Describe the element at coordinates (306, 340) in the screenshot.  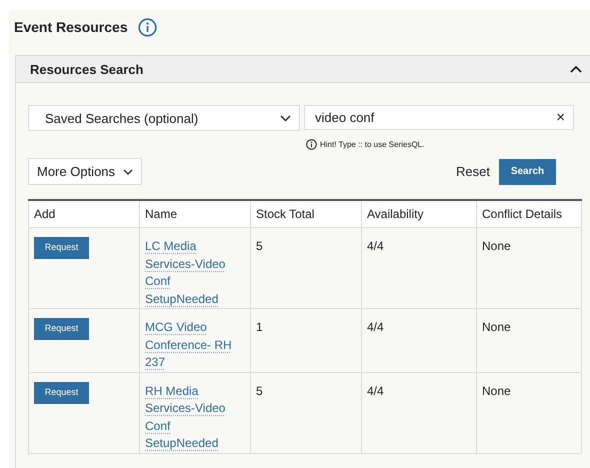
I see `table-cell: 1` at that location.